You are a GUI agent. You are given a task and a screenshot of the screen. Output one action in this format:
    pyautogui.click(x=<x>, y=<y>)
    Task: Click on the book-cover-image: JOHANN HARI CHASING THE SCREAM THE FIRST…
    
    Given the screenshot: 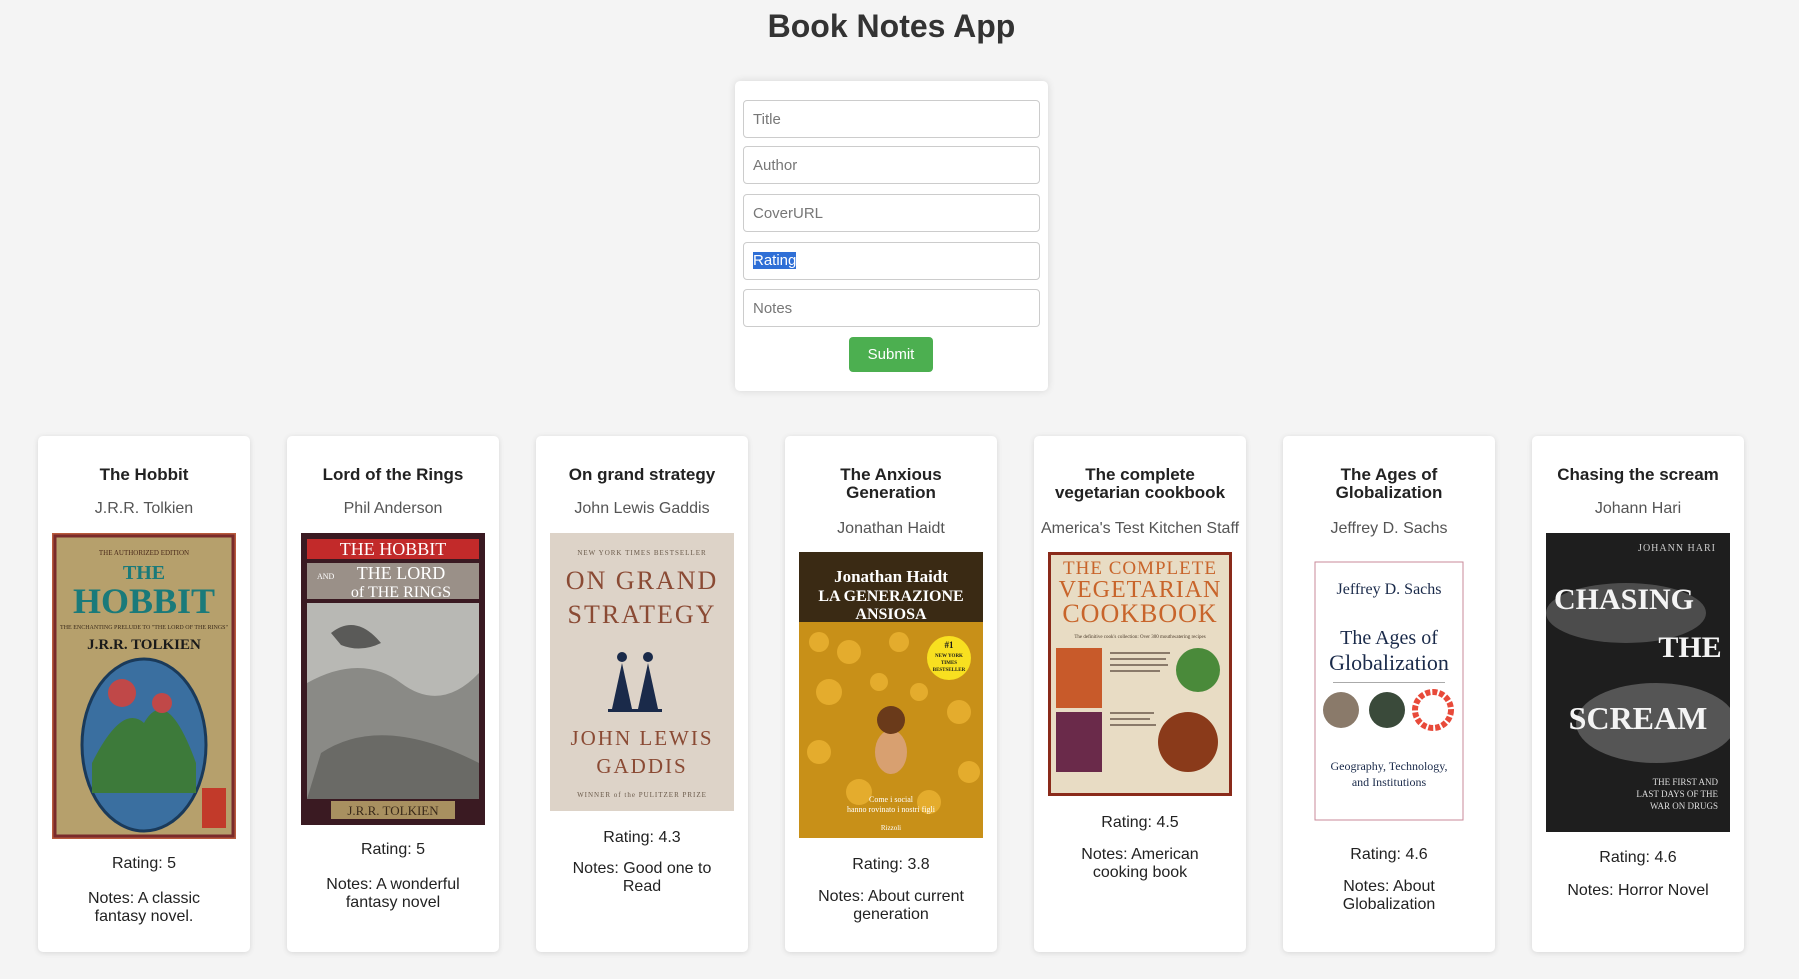 What is the action you would take?
    pyautogui.click(x=1638, y=682)
    